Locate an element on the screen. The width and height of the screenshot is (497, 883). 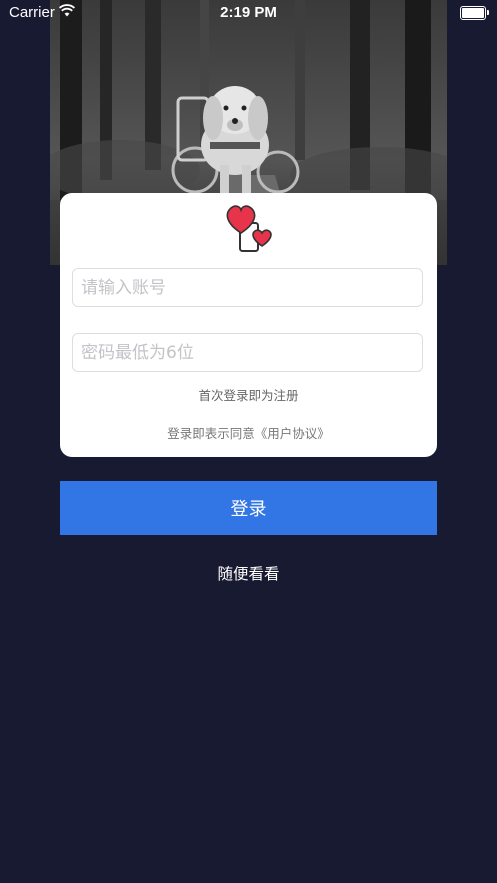
browse-as-guest-link: 随便看看 is located at coordinates (248, 573).